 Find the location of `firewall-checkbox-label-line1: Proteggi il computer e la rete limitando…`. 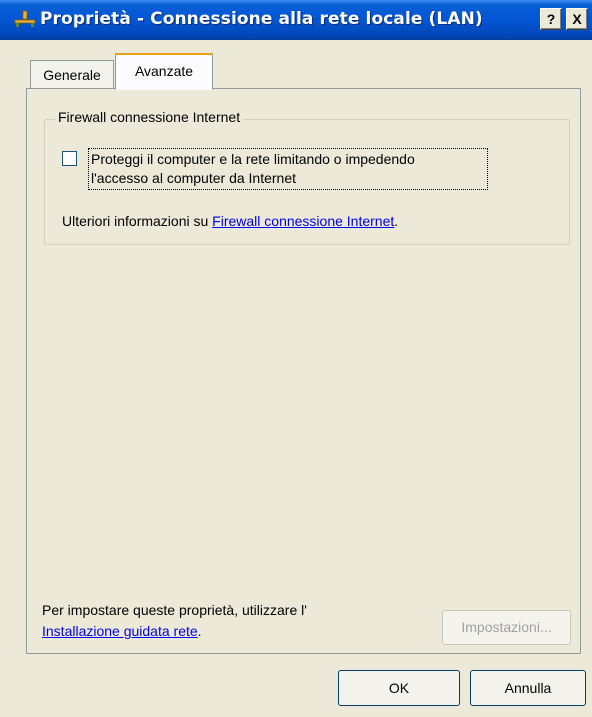

firewall-checkbox-label-line1: Proteggi il computer e la rete limitando… is located at coordinates (253, 159).